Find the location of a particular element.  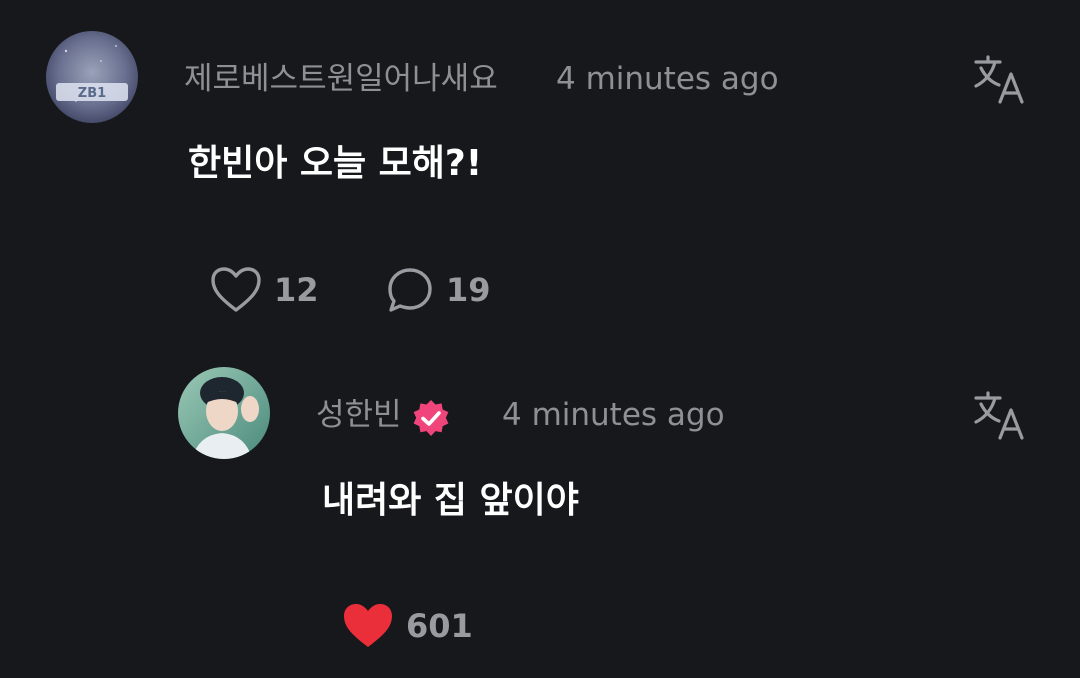

reply-button: 19 is located at coordinates (438, 290).